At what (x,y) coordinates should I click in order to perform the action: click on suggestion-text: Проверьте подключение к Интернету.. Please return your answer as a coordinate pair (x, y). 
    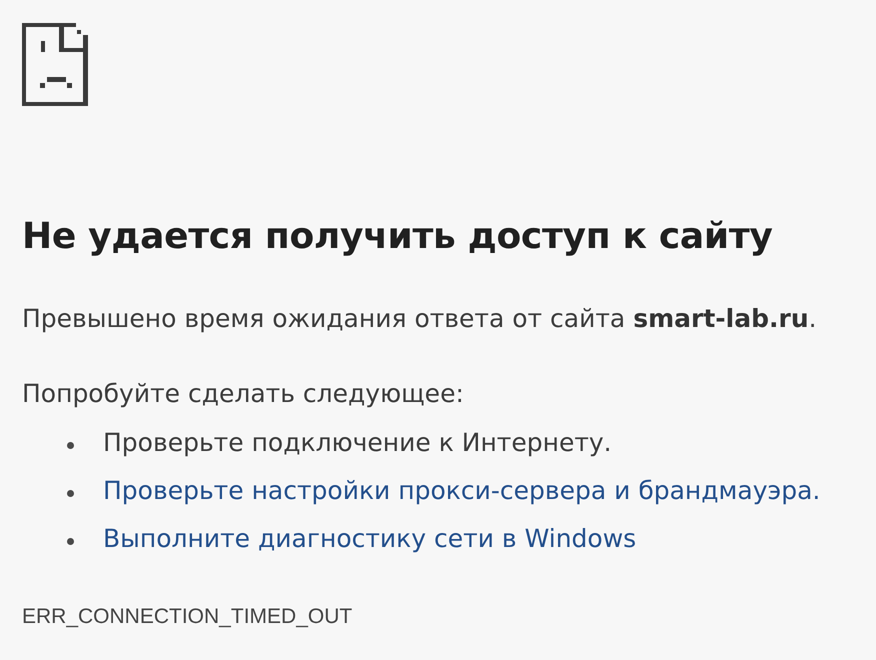
    Looking at the image, I should click on (357, 443).